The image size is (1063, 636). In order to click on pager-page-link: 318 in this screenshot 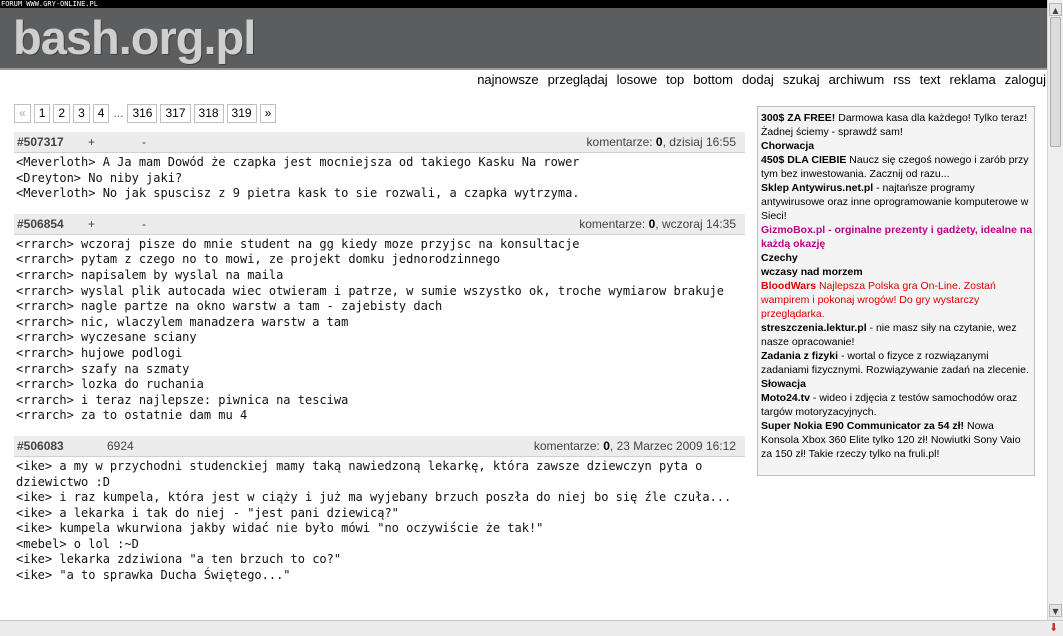, I will do `click(208, 113)`.